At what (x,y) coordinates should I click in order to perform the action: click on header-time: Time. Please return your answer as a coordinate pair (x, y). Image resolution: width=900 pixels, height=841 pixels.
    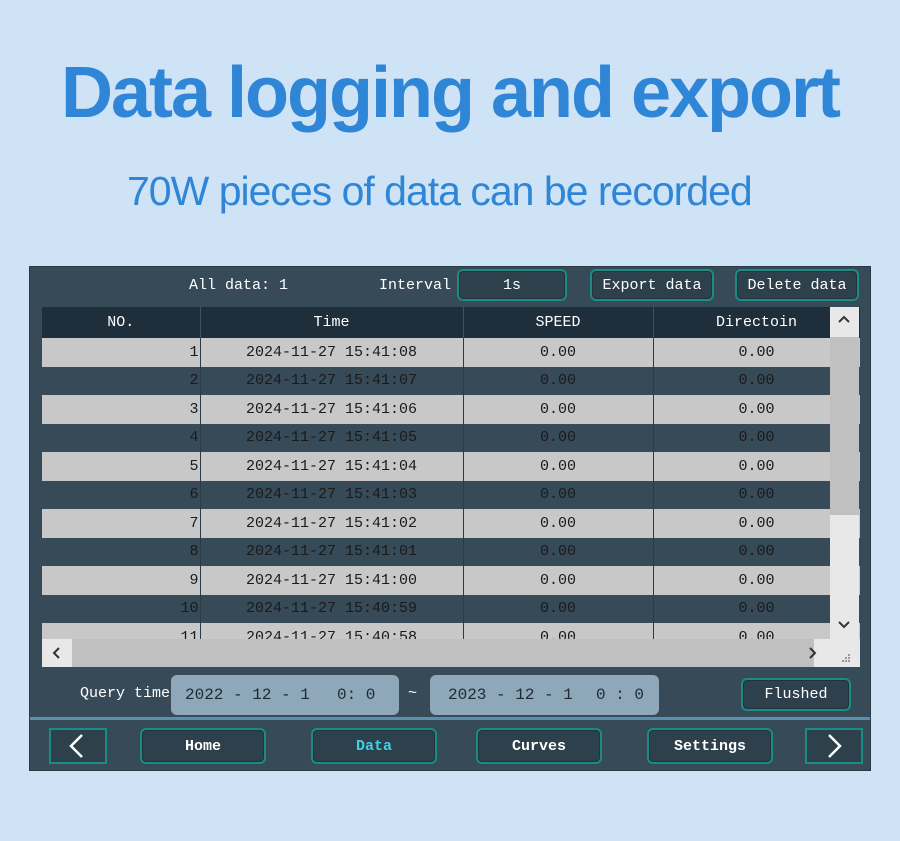
    Looking at the image, I should click on (332, 322).